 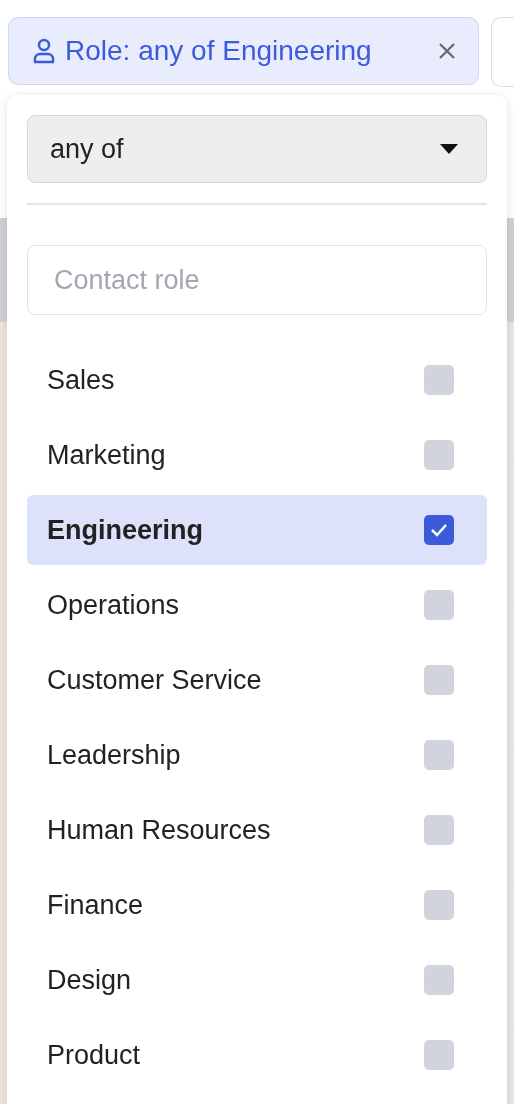 I want to click on filter-chip: Role: any of Engineering, so click(x=243, y=51).